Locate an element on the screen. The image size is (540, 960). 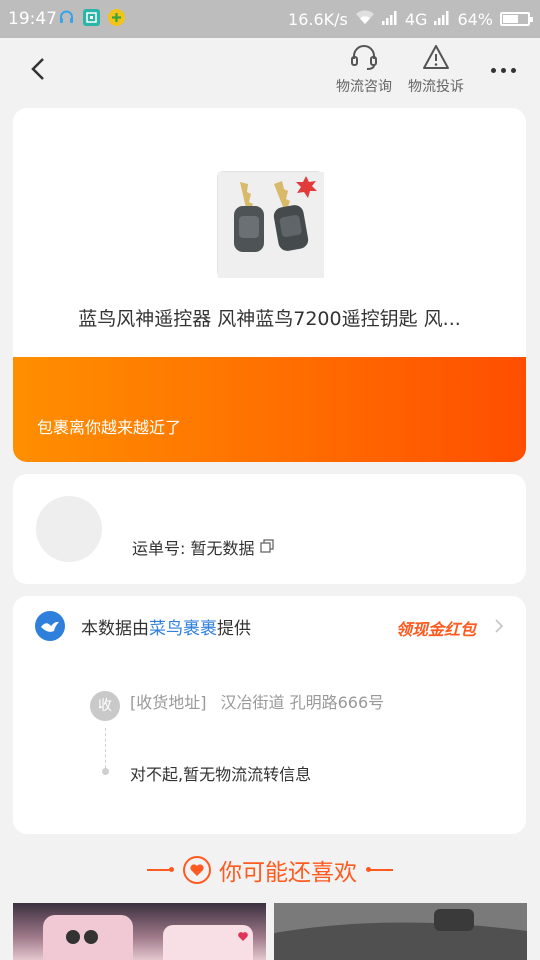
cash-red-packet-promo: 领现金红包 is located at coordinates (436, 628).